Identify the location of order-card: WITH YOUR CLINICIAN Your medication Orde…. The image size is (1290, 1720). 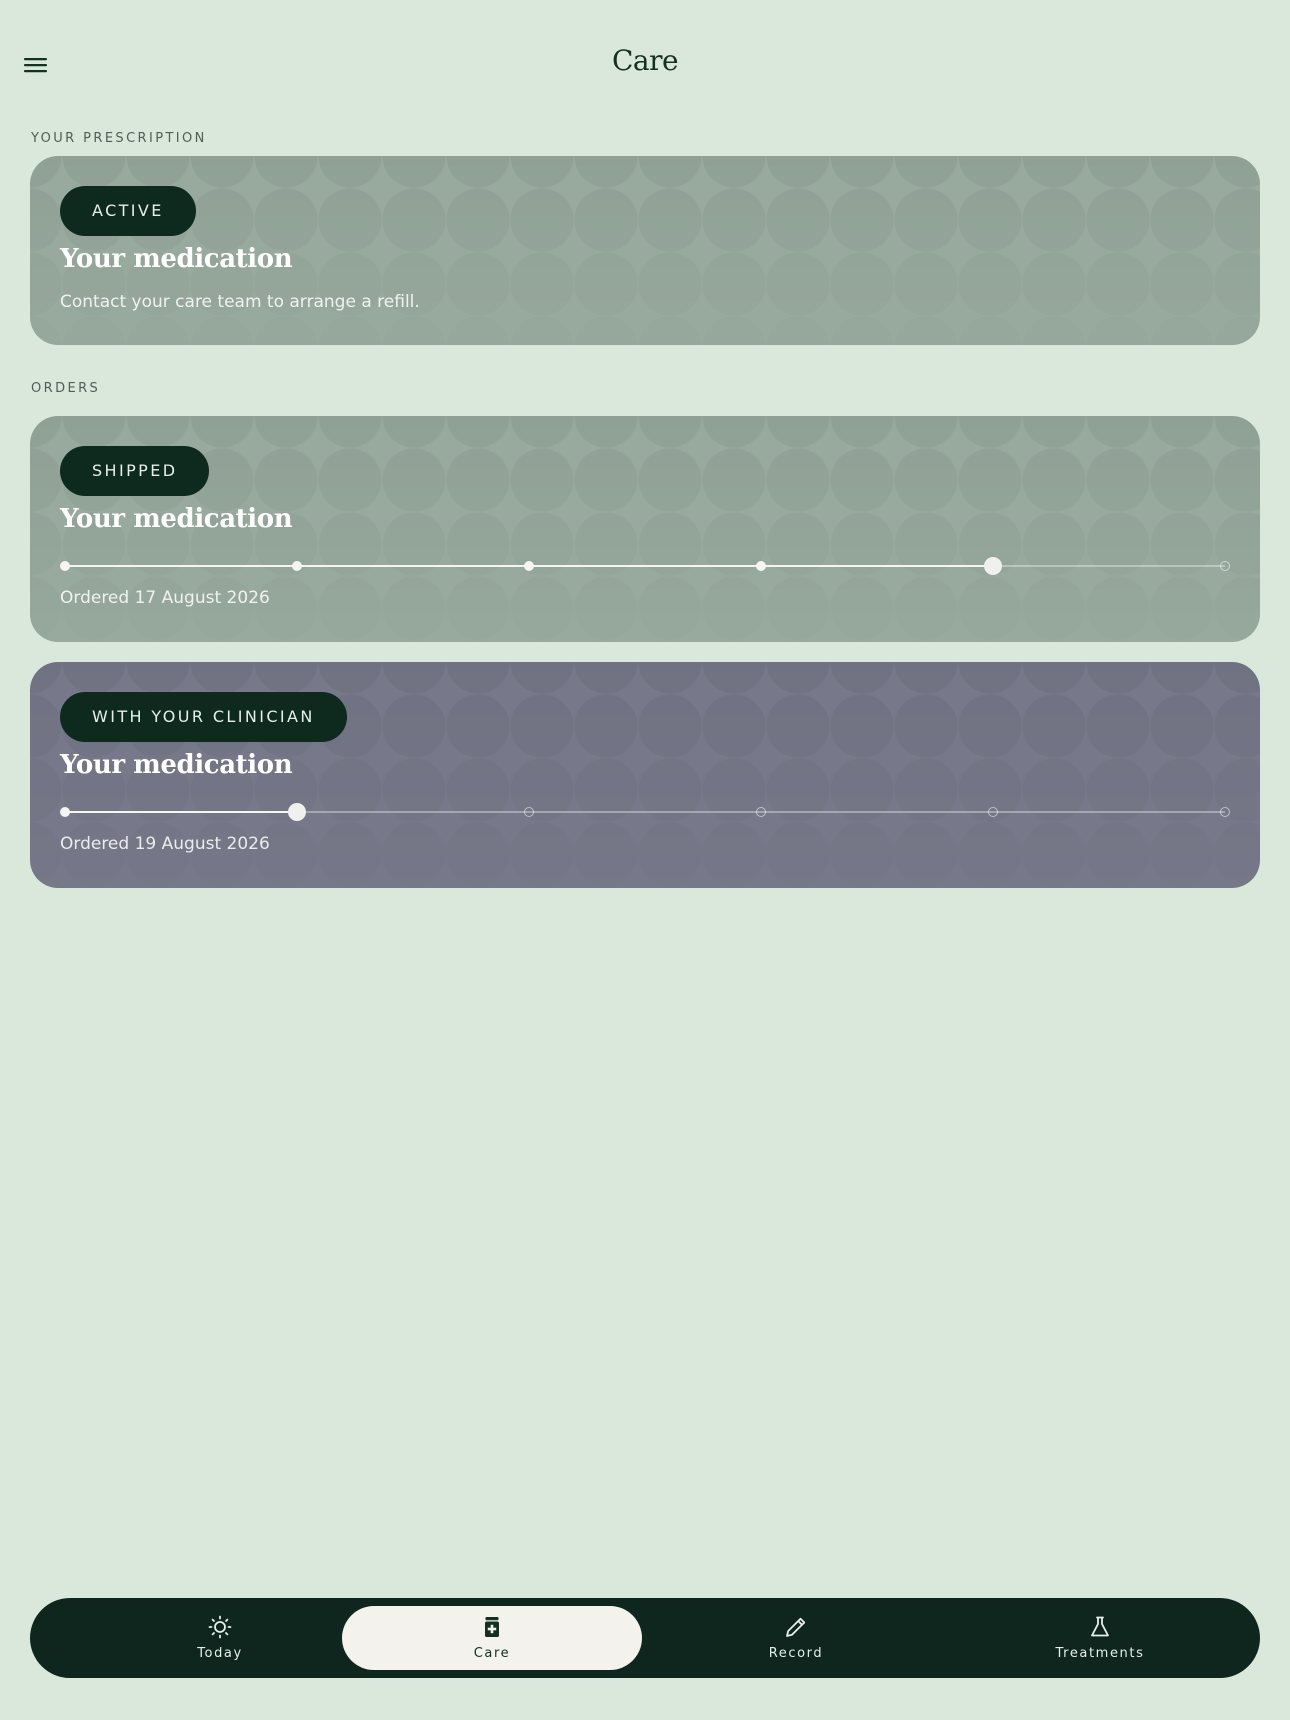
(645, 775).